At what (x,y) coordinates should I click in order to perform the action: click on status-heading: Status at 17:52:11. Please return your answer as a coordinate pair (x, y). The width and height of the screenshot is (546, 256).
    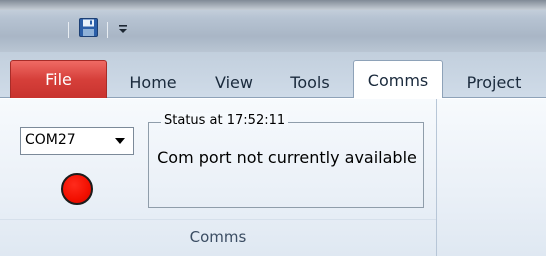
    Looking at the image, I should click on (225, 120).